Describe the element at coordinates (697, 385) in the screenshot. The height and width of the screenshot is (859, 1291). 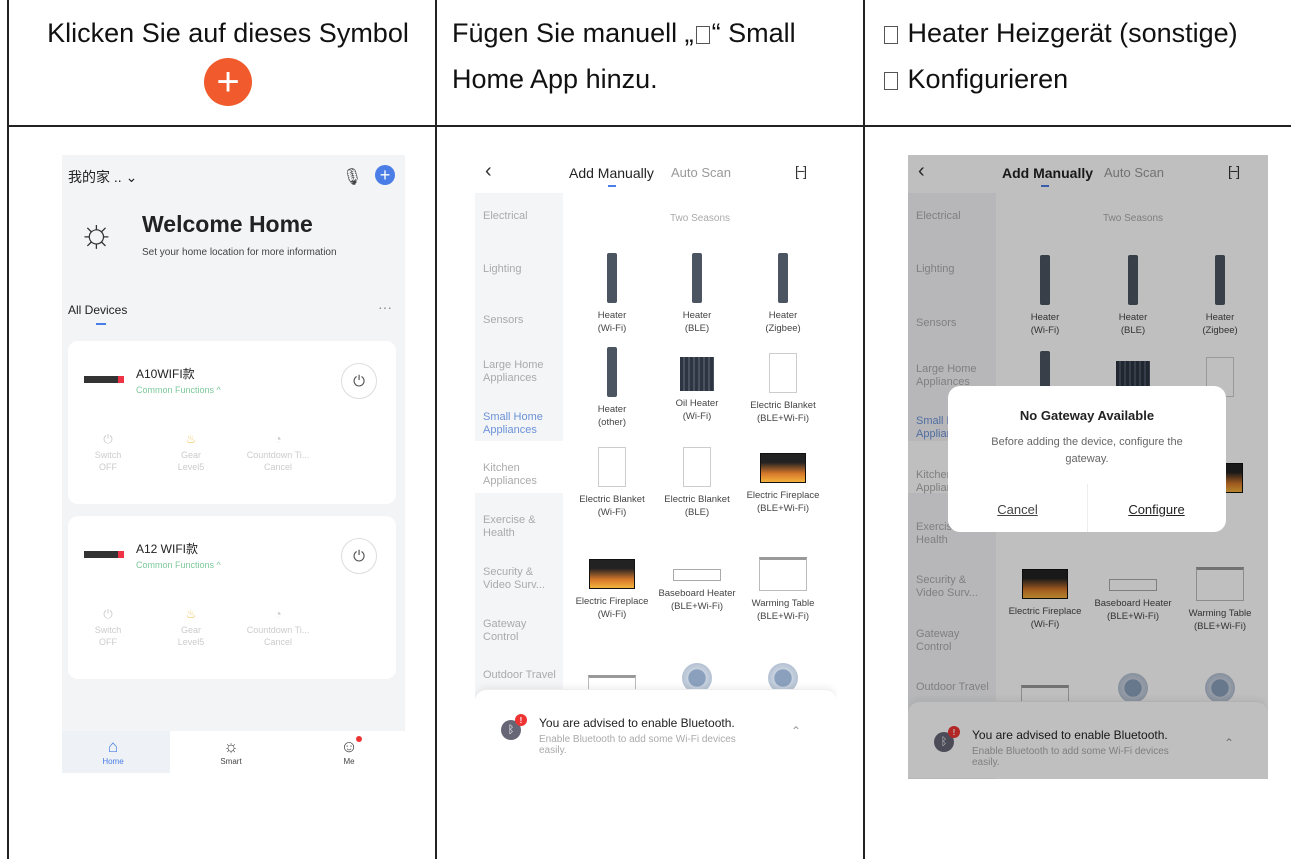
I see `device-option: Oil Heater (Wi-Fi)` at that location.